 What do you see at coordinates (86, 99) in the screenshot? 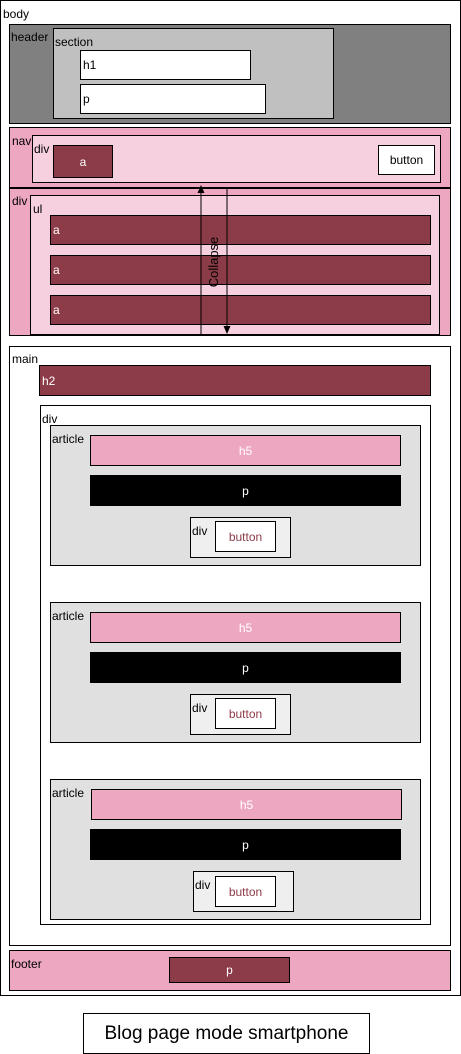
I see `header-p-label: p` at bounding box center [86, 99].